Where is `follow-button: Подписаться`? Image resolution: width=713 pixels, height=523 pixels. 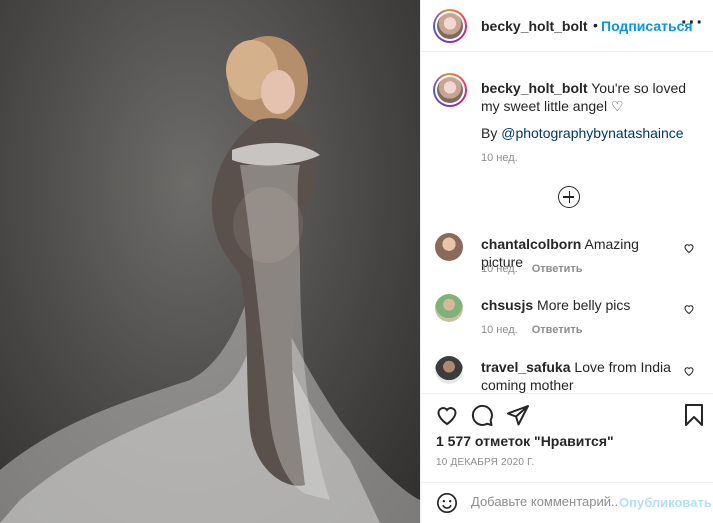
follow-button: Подписаться is located at coordinates (647, 26).